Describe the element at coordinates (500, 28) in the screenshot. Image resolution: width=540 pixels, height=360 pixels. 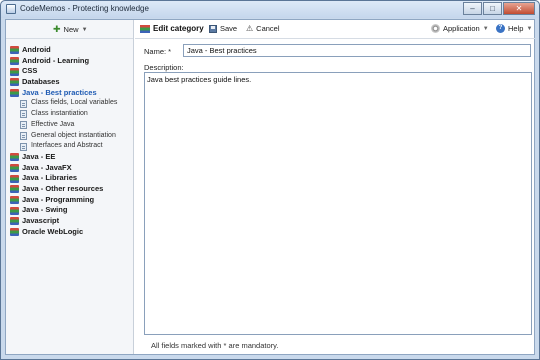
I see `help-icon: ?` at that location.